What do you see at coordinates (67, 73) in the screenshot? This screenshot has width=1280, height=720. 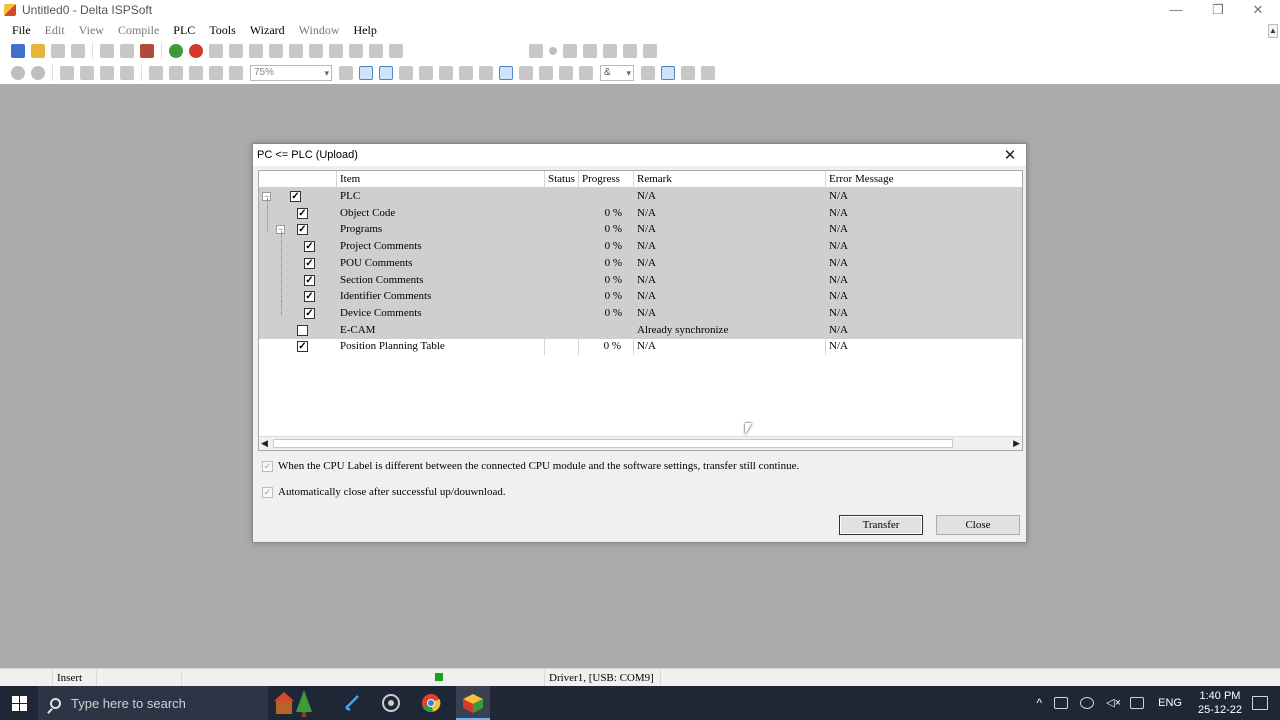 I see `cut-icon` at bounding box center [67, 73].